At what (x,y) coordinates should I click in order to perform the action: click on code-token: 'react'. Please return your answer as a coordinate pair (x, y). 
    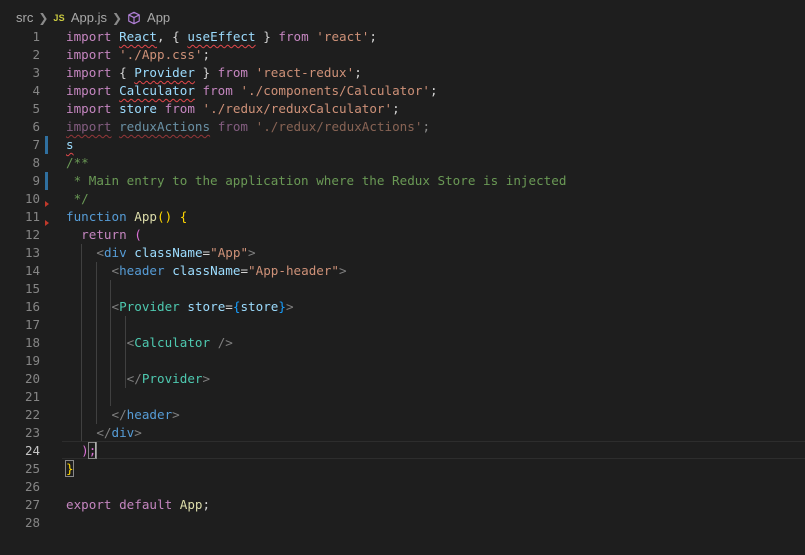
    Looking at the image, I should click on (343, 36).